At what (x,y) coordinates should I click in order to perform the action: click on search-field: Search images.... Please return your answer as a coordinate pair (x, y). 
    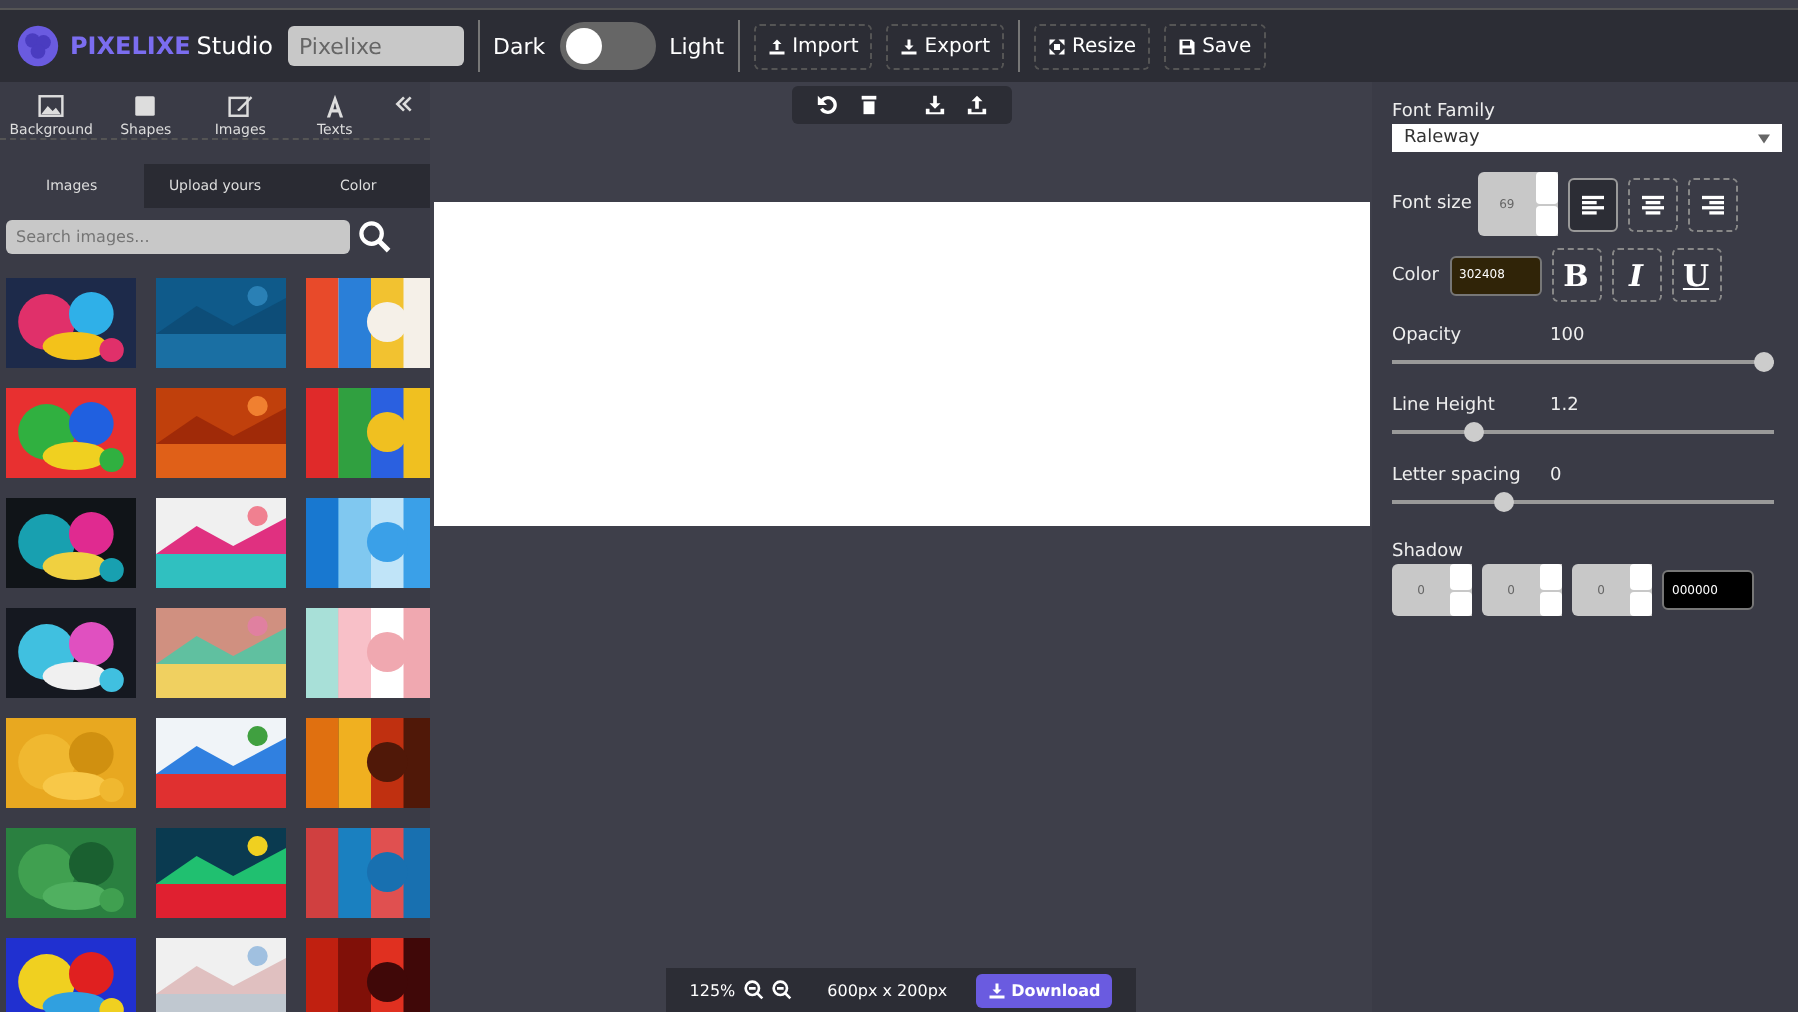
    Looking at the image, I should click on (178, 237).